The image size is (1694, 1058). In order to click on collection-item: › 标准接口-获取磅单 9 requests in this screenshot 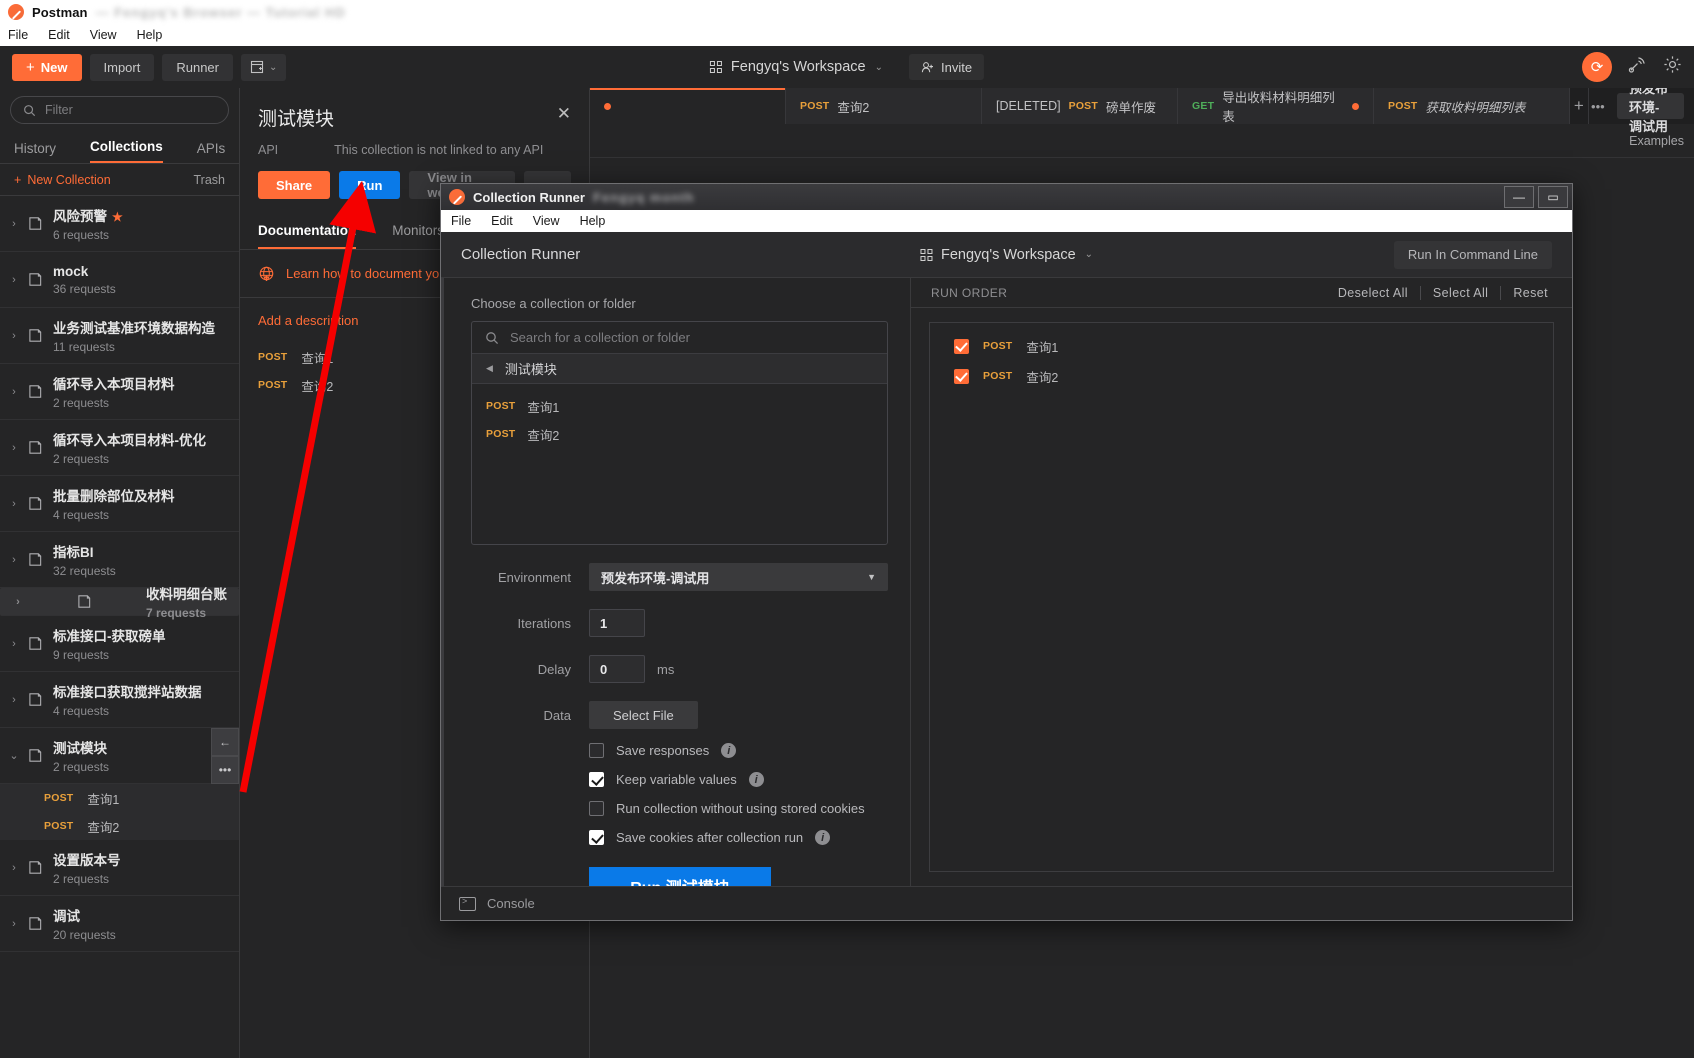, I will do `click(119, 644)`.